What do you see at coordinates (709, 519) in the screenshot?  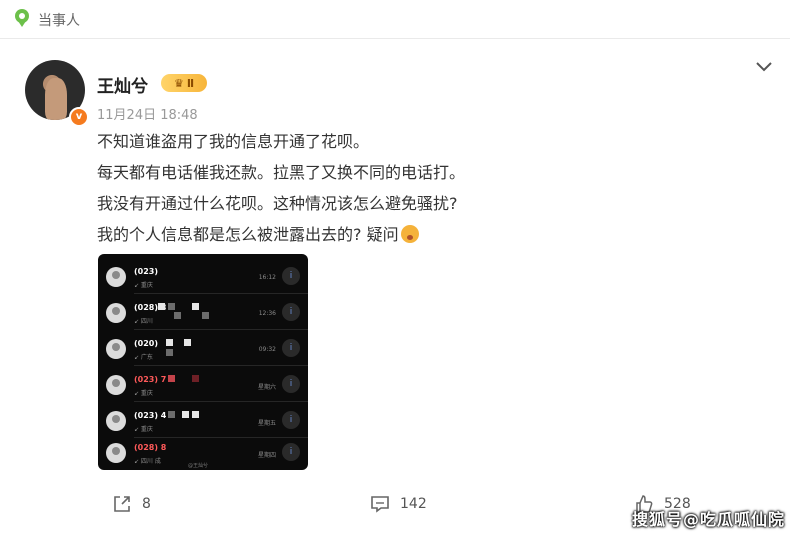 I see `source-watermark: 搜狐号@吃瓜呱仙院` at bounding box center [709, 519].